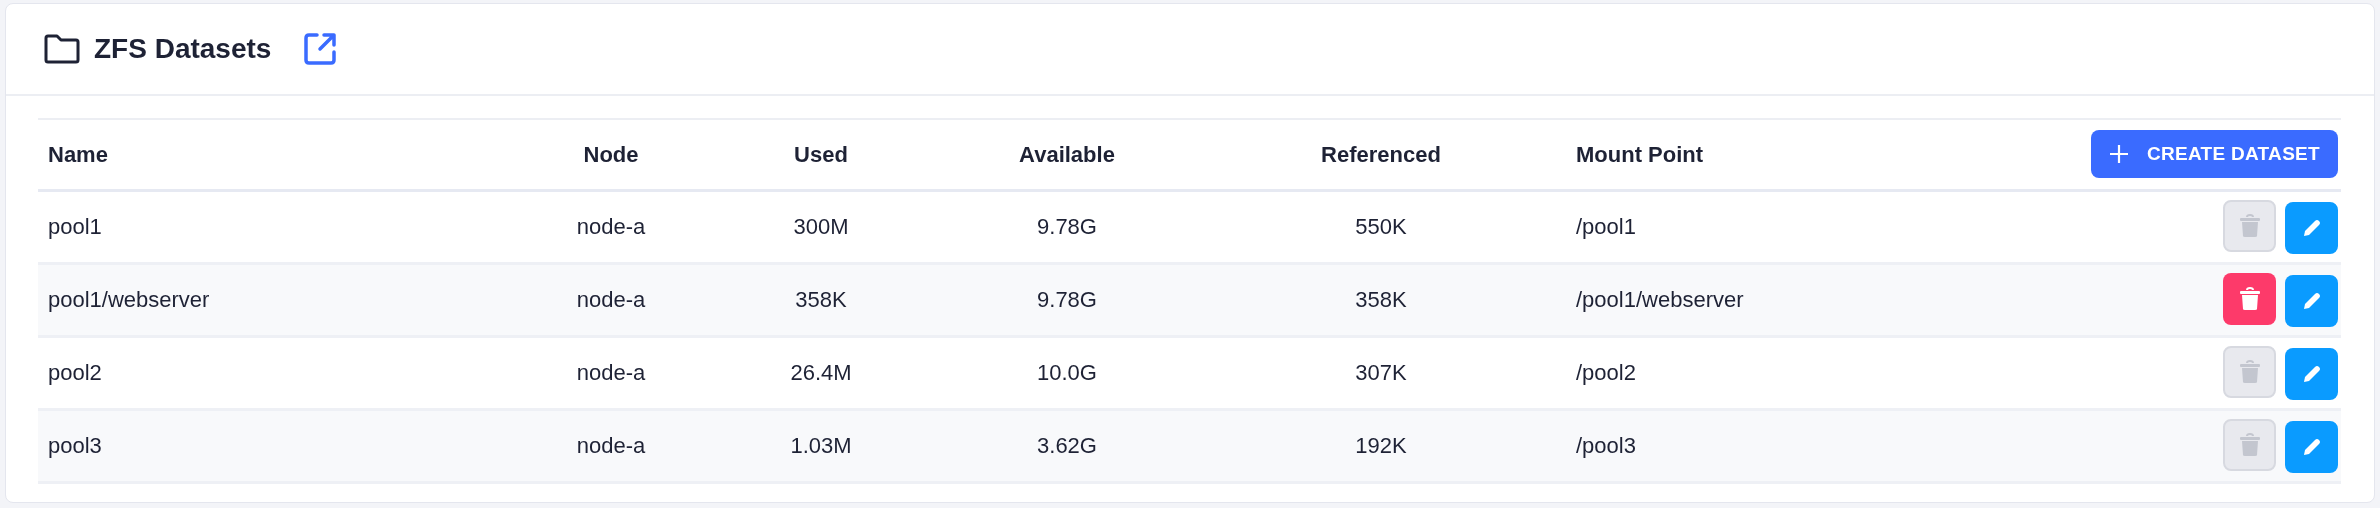  Describe the element at coordinates (821, 154) in the screenshot. I see `column-header: Used` at that location.